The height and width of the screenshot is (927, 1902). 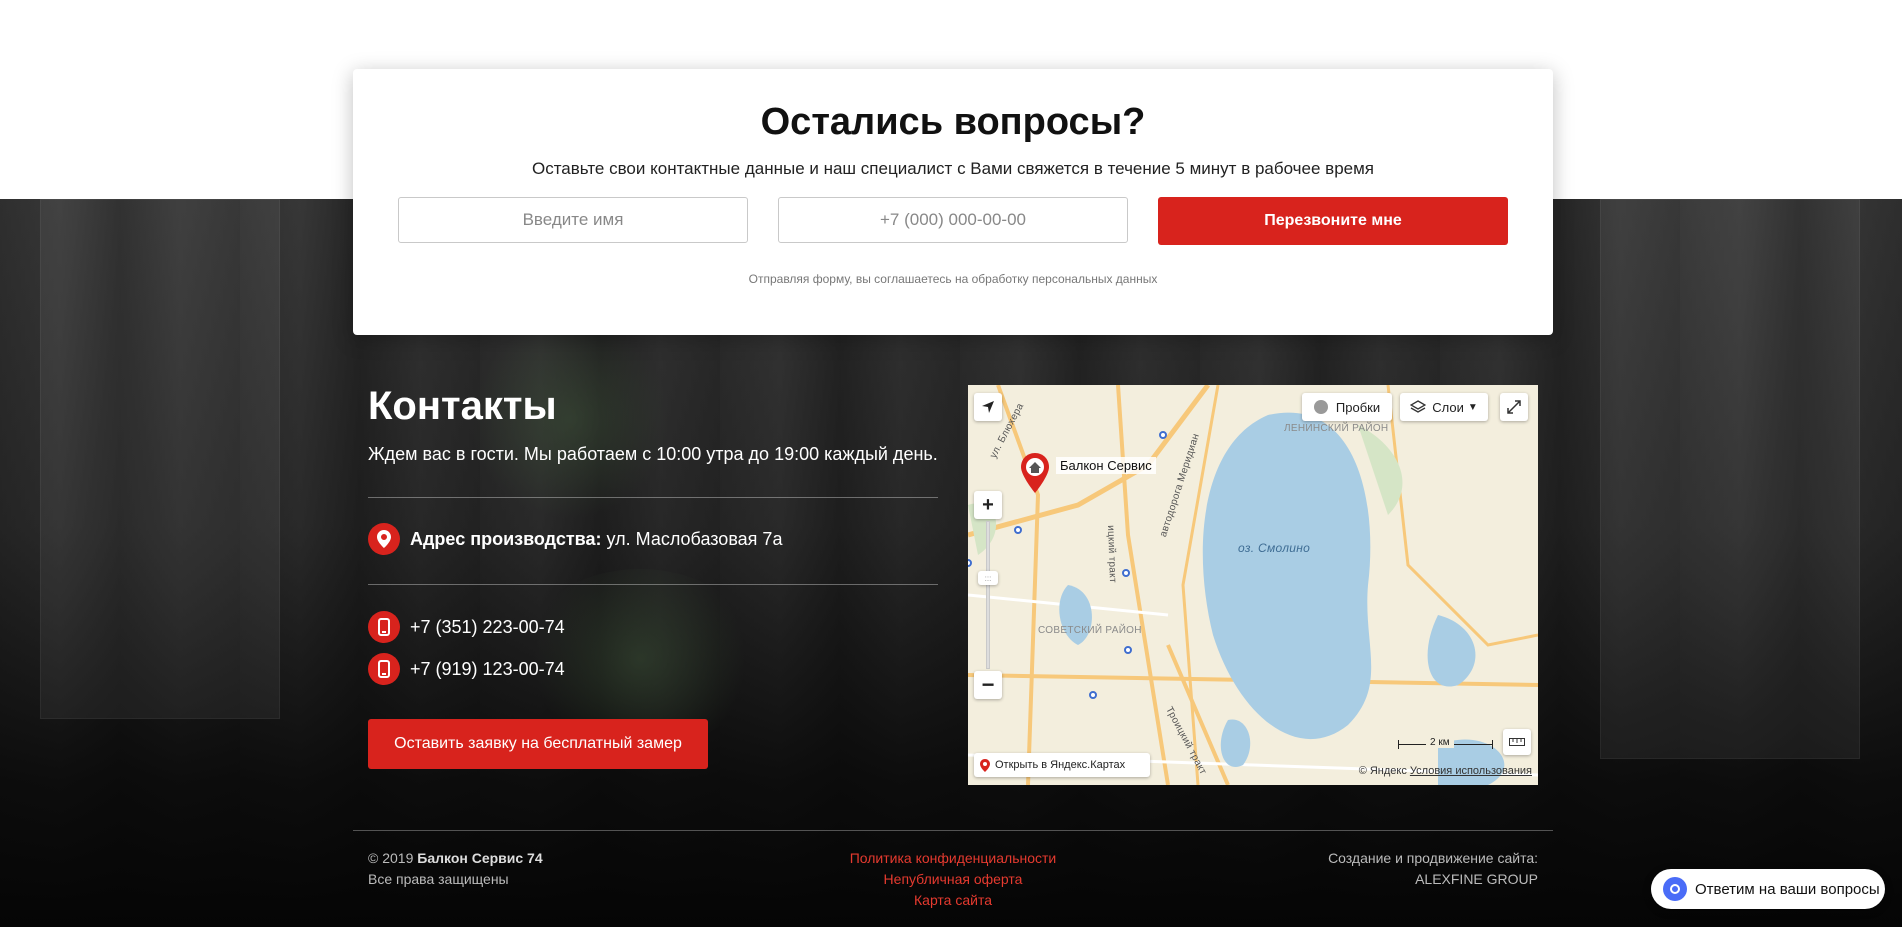 What do you see at coordinates (487, 627) in the screenshot?
I see `phone-number: +7 (351) 223-00-74` at bounding box center [487, 627].